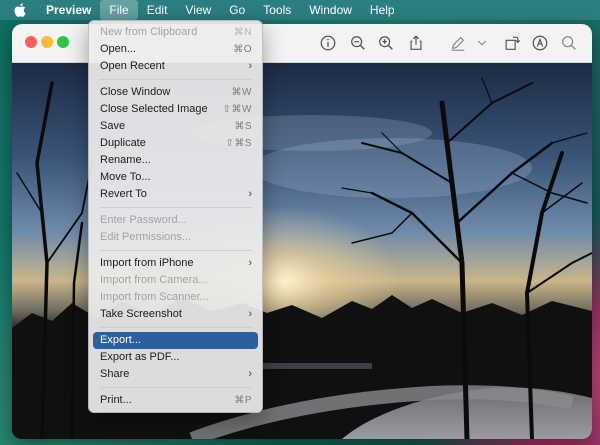 Image resolution: width=600 pixels, height=445 pixels. What do you see at coordinates (123, 194) in the screenshot?
I see `menu-item-label: Revert To` at bounding box center [123, 194].